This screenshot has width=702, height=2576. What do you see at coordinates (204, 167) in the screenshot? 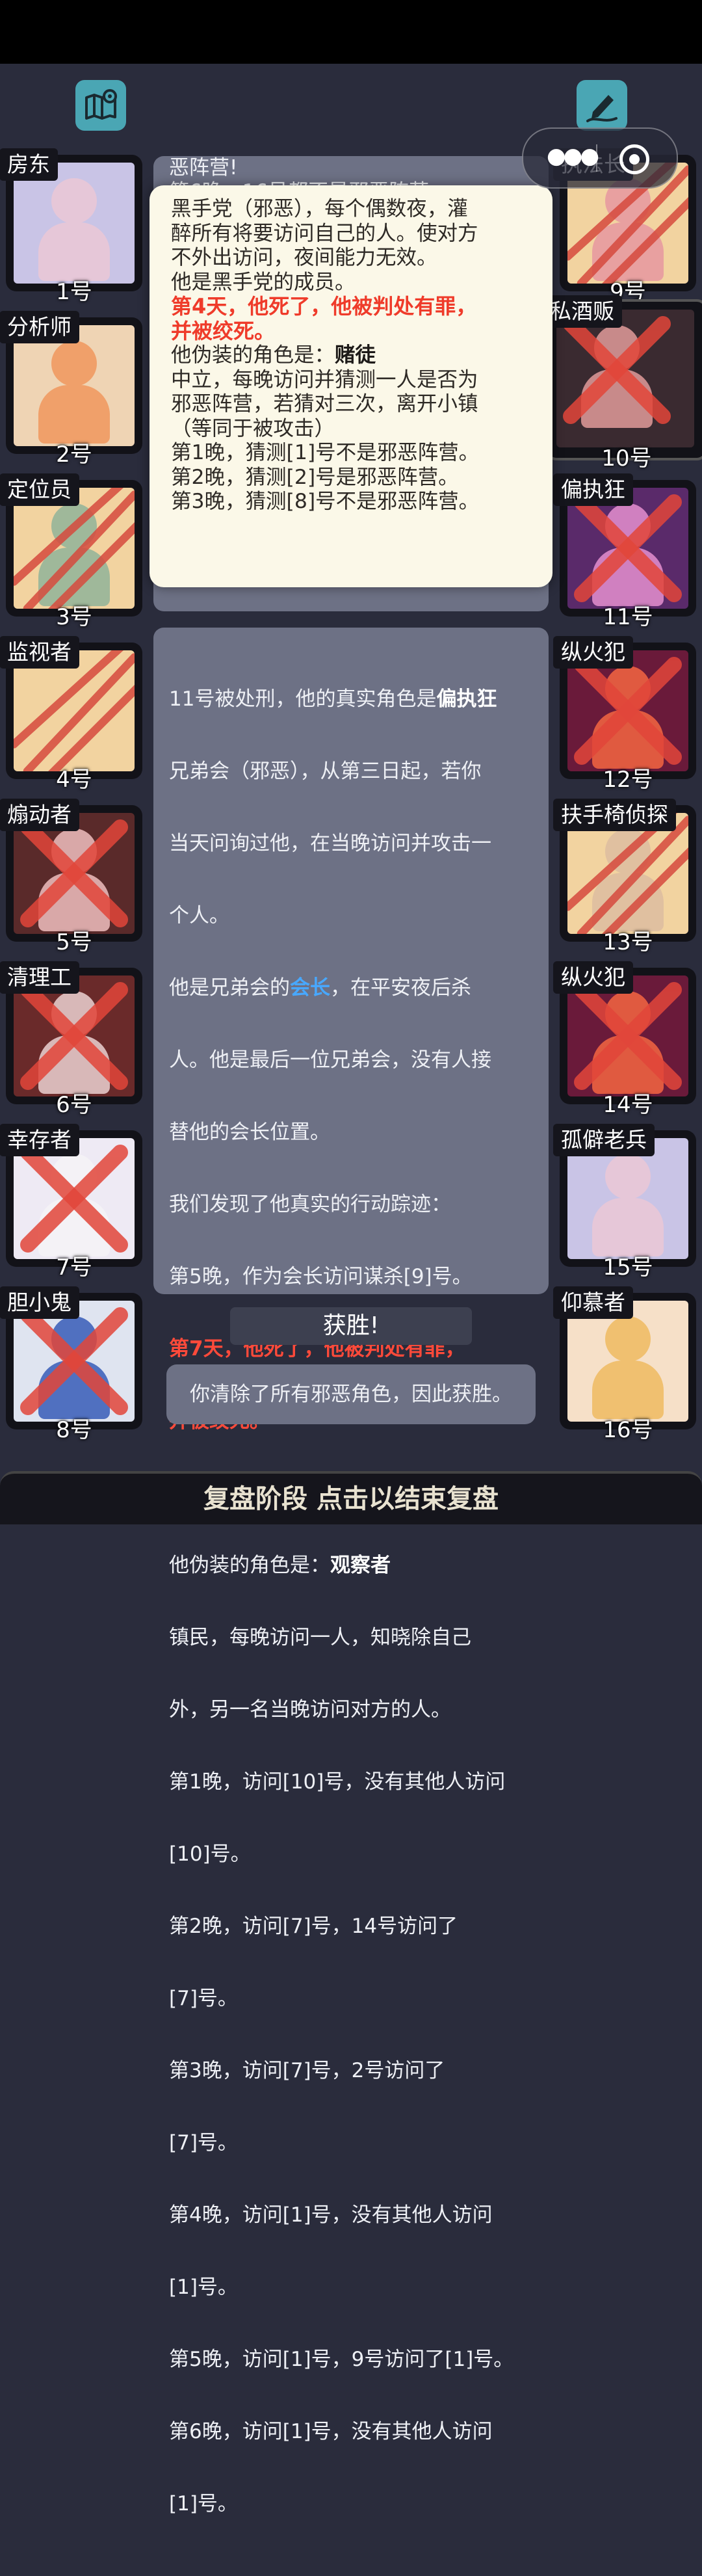
I see `log-text: 恶阵营!` at bounding box center [204, 167].